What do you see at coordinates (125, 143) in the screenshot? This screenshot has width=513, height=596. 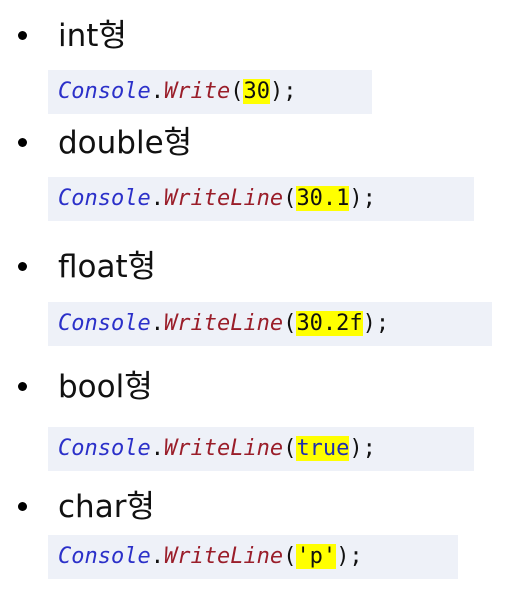 I see `type-heading-double: double형` at bounding box center [125, 143].